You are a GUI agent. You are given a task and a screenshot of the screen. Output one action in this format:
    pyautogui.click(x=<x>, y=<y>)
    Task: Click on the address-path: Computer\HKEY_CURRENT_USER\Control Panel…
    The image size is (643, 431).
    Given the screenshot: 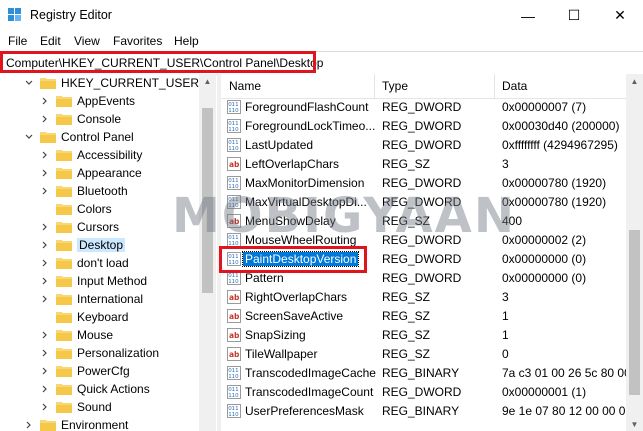 What is the action you would take?
    pyautogui.click(x=164, y=63)
    